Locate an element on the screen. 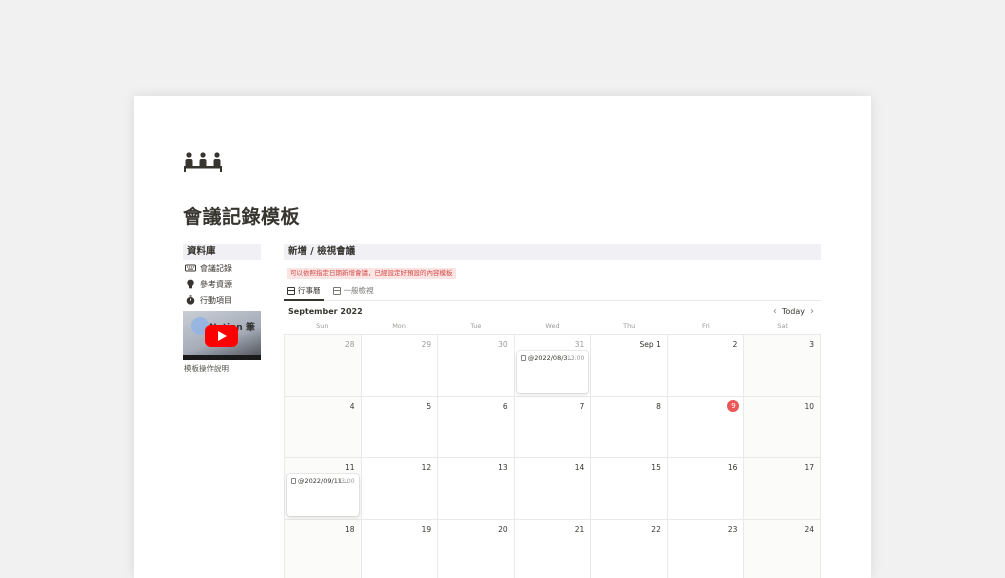  day-number: 2 is located at coordinates (735, 344).